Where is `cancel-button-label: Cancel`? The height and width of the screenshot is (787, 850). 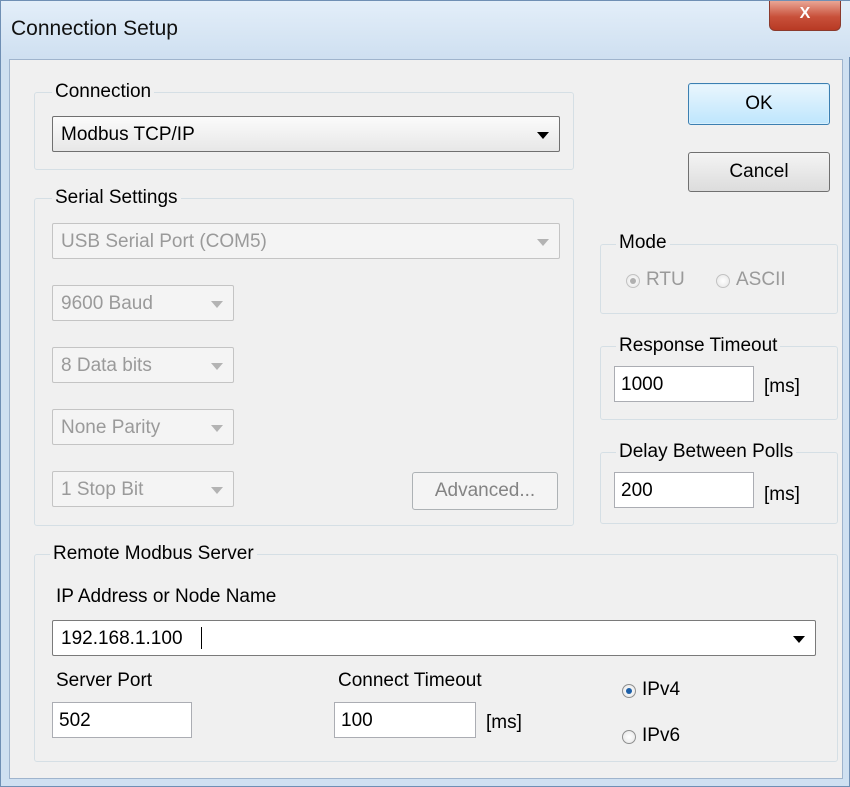 cancel-button-label: Cancel is located at coordinates (759, 171).